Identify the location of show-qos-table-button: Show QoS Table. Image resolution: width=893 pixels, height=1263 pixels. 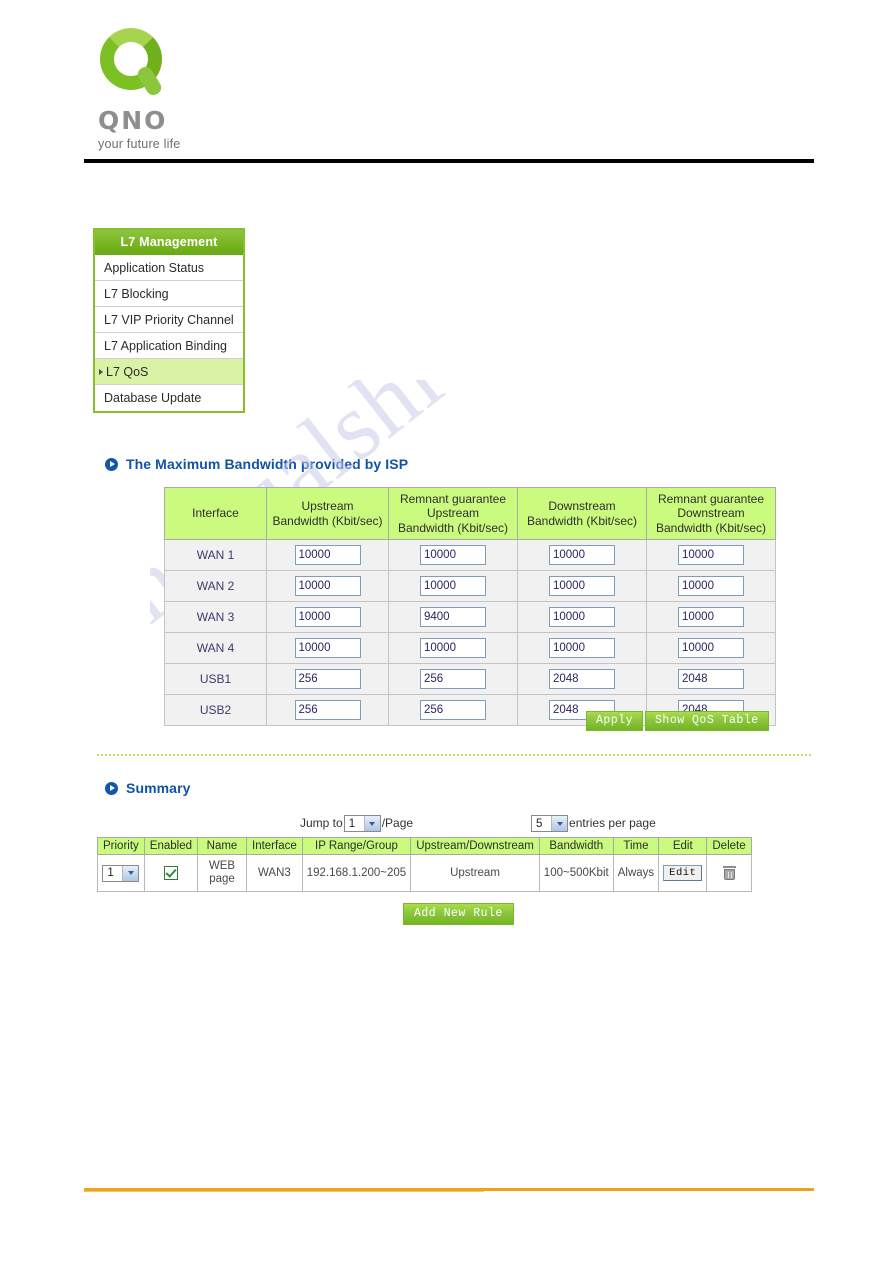
(707, 721).